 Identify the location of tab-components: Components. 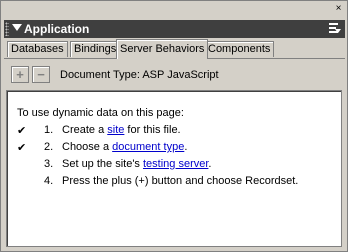
(239, 49).